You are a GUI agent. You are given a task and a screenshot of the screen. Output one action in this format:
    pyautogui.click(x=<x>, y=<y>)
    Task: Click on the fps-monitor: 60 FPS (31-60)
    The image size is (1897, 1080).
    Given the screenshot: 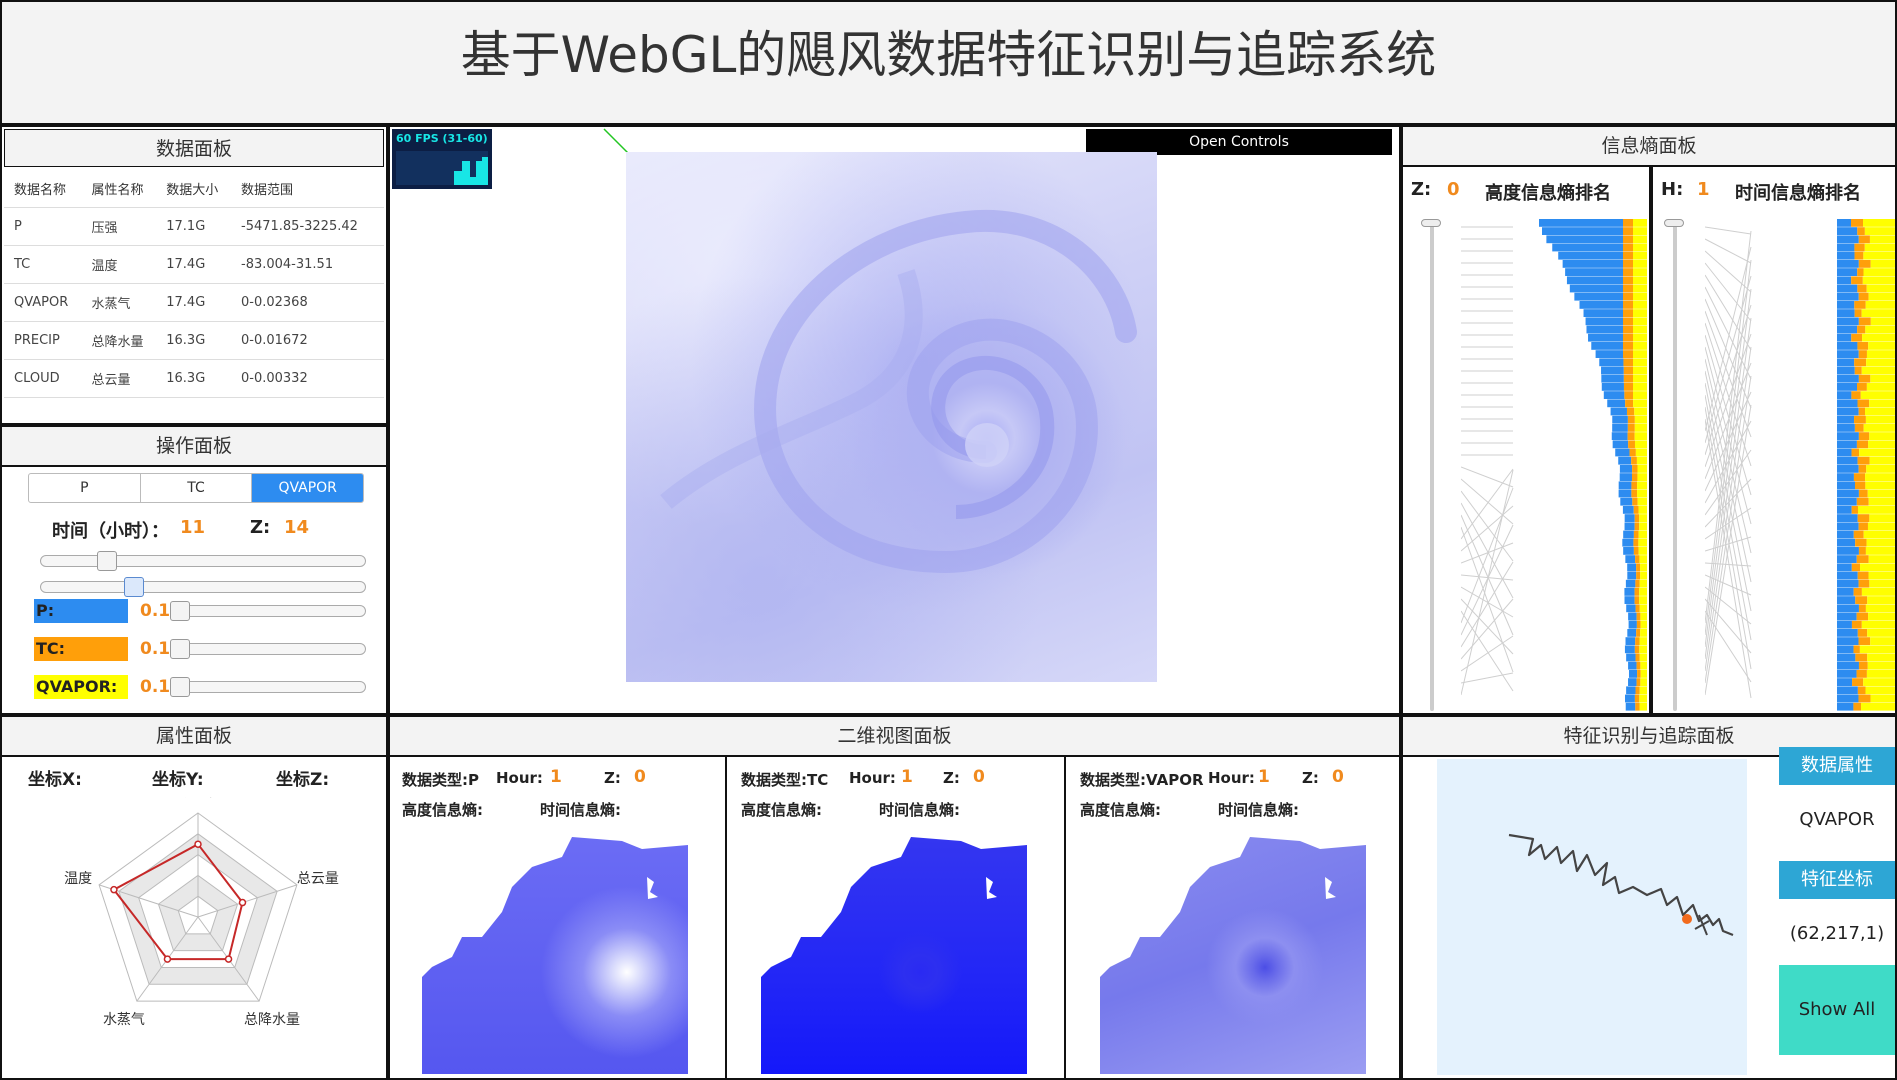 What is the action you would take?
    pyautogui.click(x=442, y=159)
    